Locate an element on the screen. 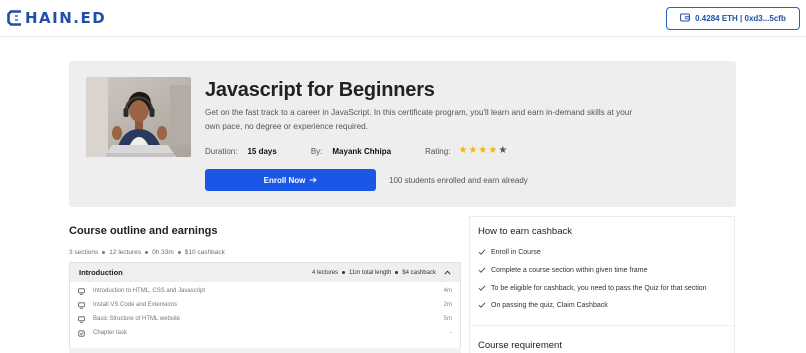 The image size is (806, 353). section-meta: 4 lectures 11m total length $4 cashback is located at coordinates (374, 273).